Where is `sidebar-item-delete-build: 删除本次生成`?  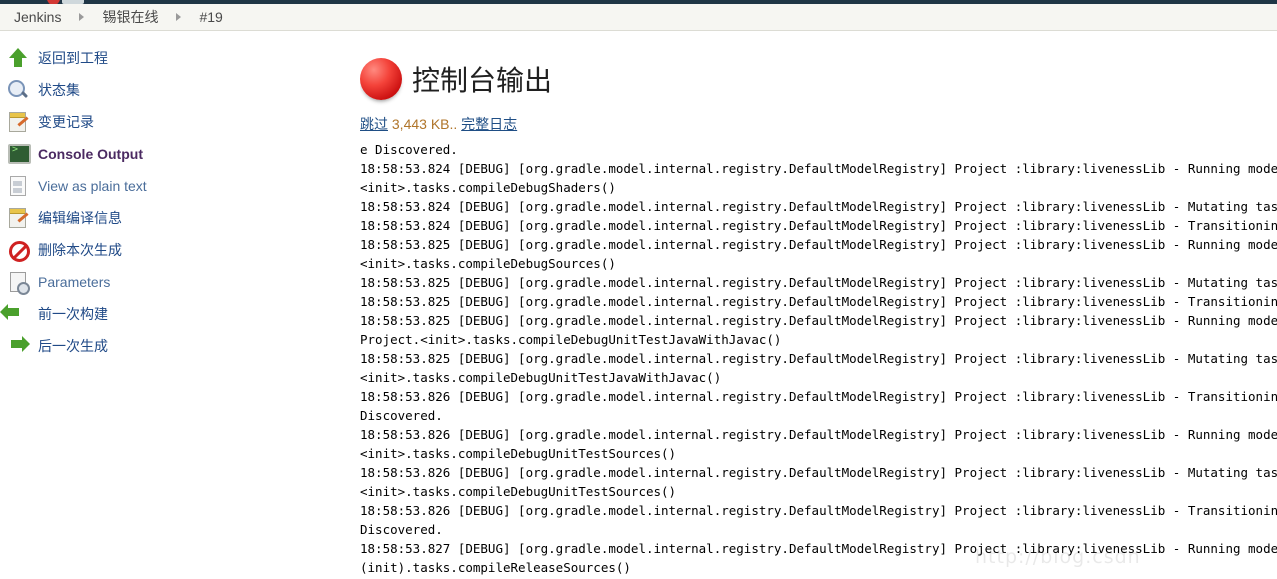 sidebar-item-delete-build: 删除本次生成 is located at coordinates (170, 250).